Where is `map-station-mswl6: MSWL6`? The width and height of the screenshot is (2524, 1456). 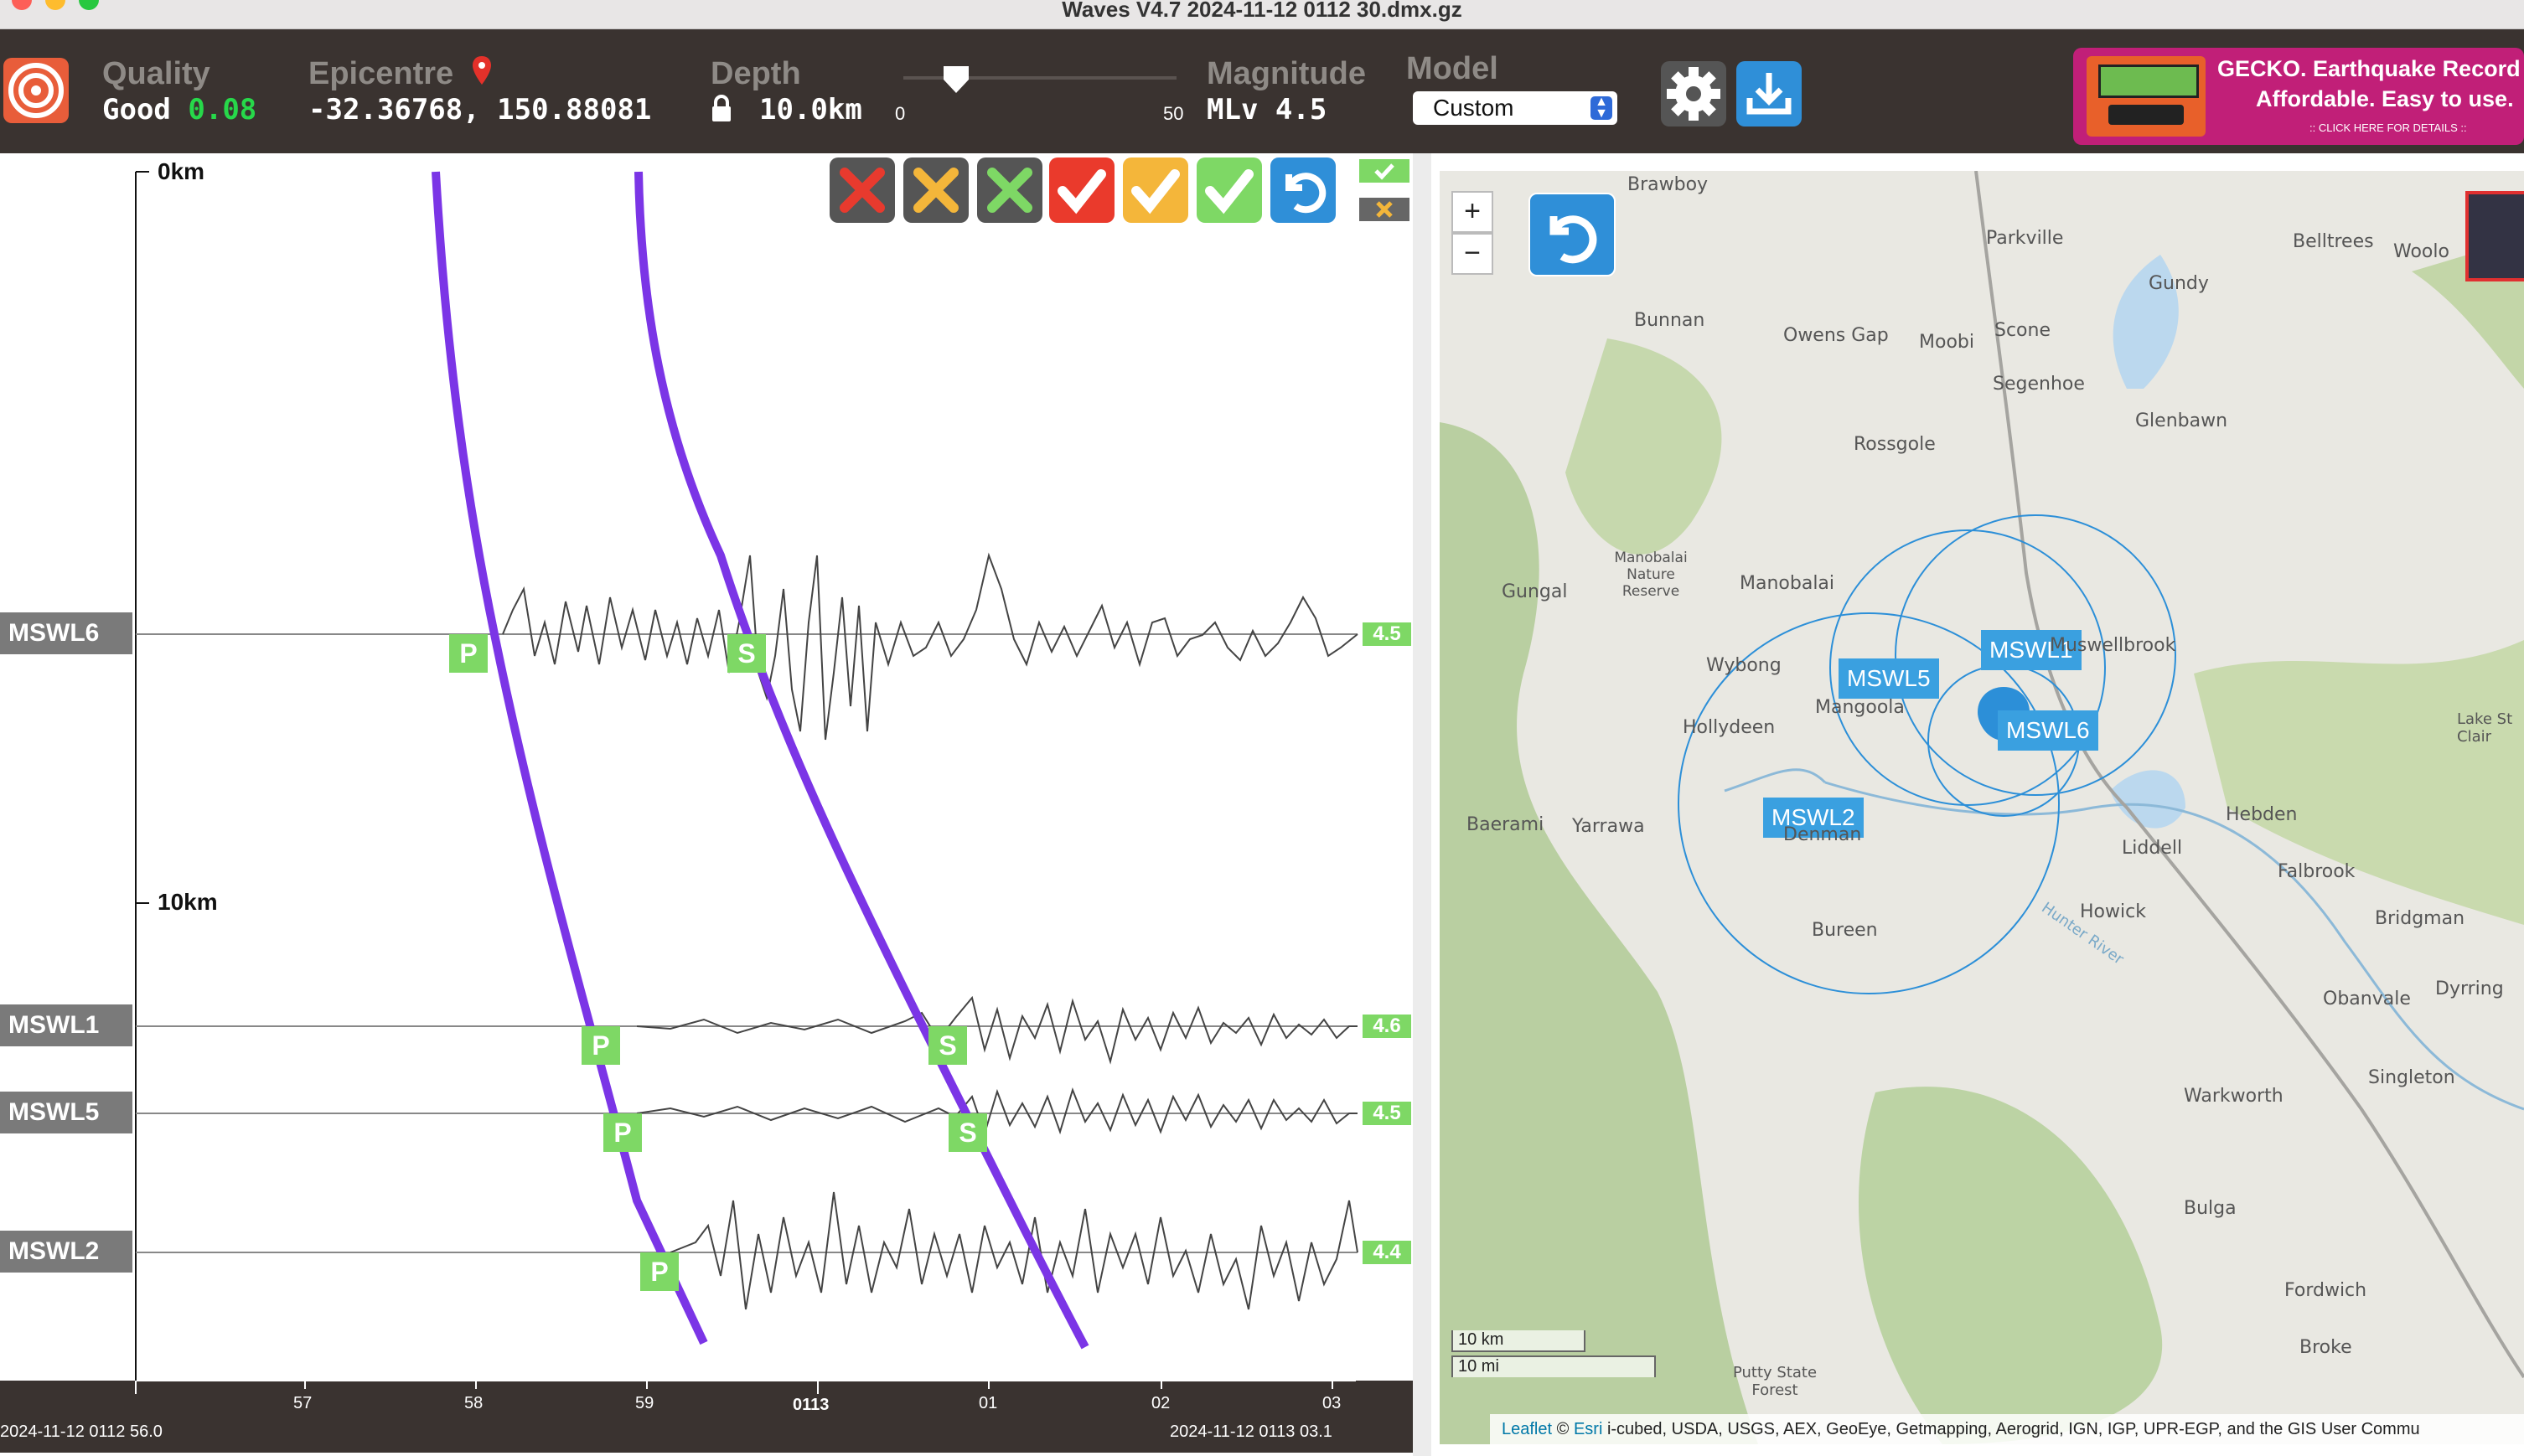
map-station-mswl6: MSWL6 is located at coordinates (2048, 730).